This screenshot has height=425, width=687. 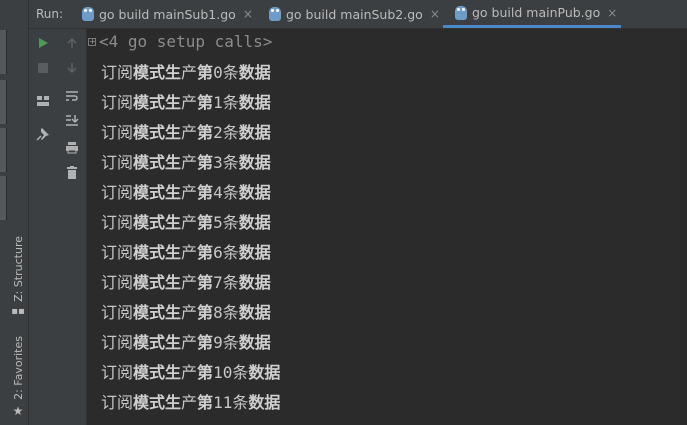 What do you see at coordinates (223, 402) in the screenshot?
I see `line-text-segment: 11` at bounding box center [223, 402].